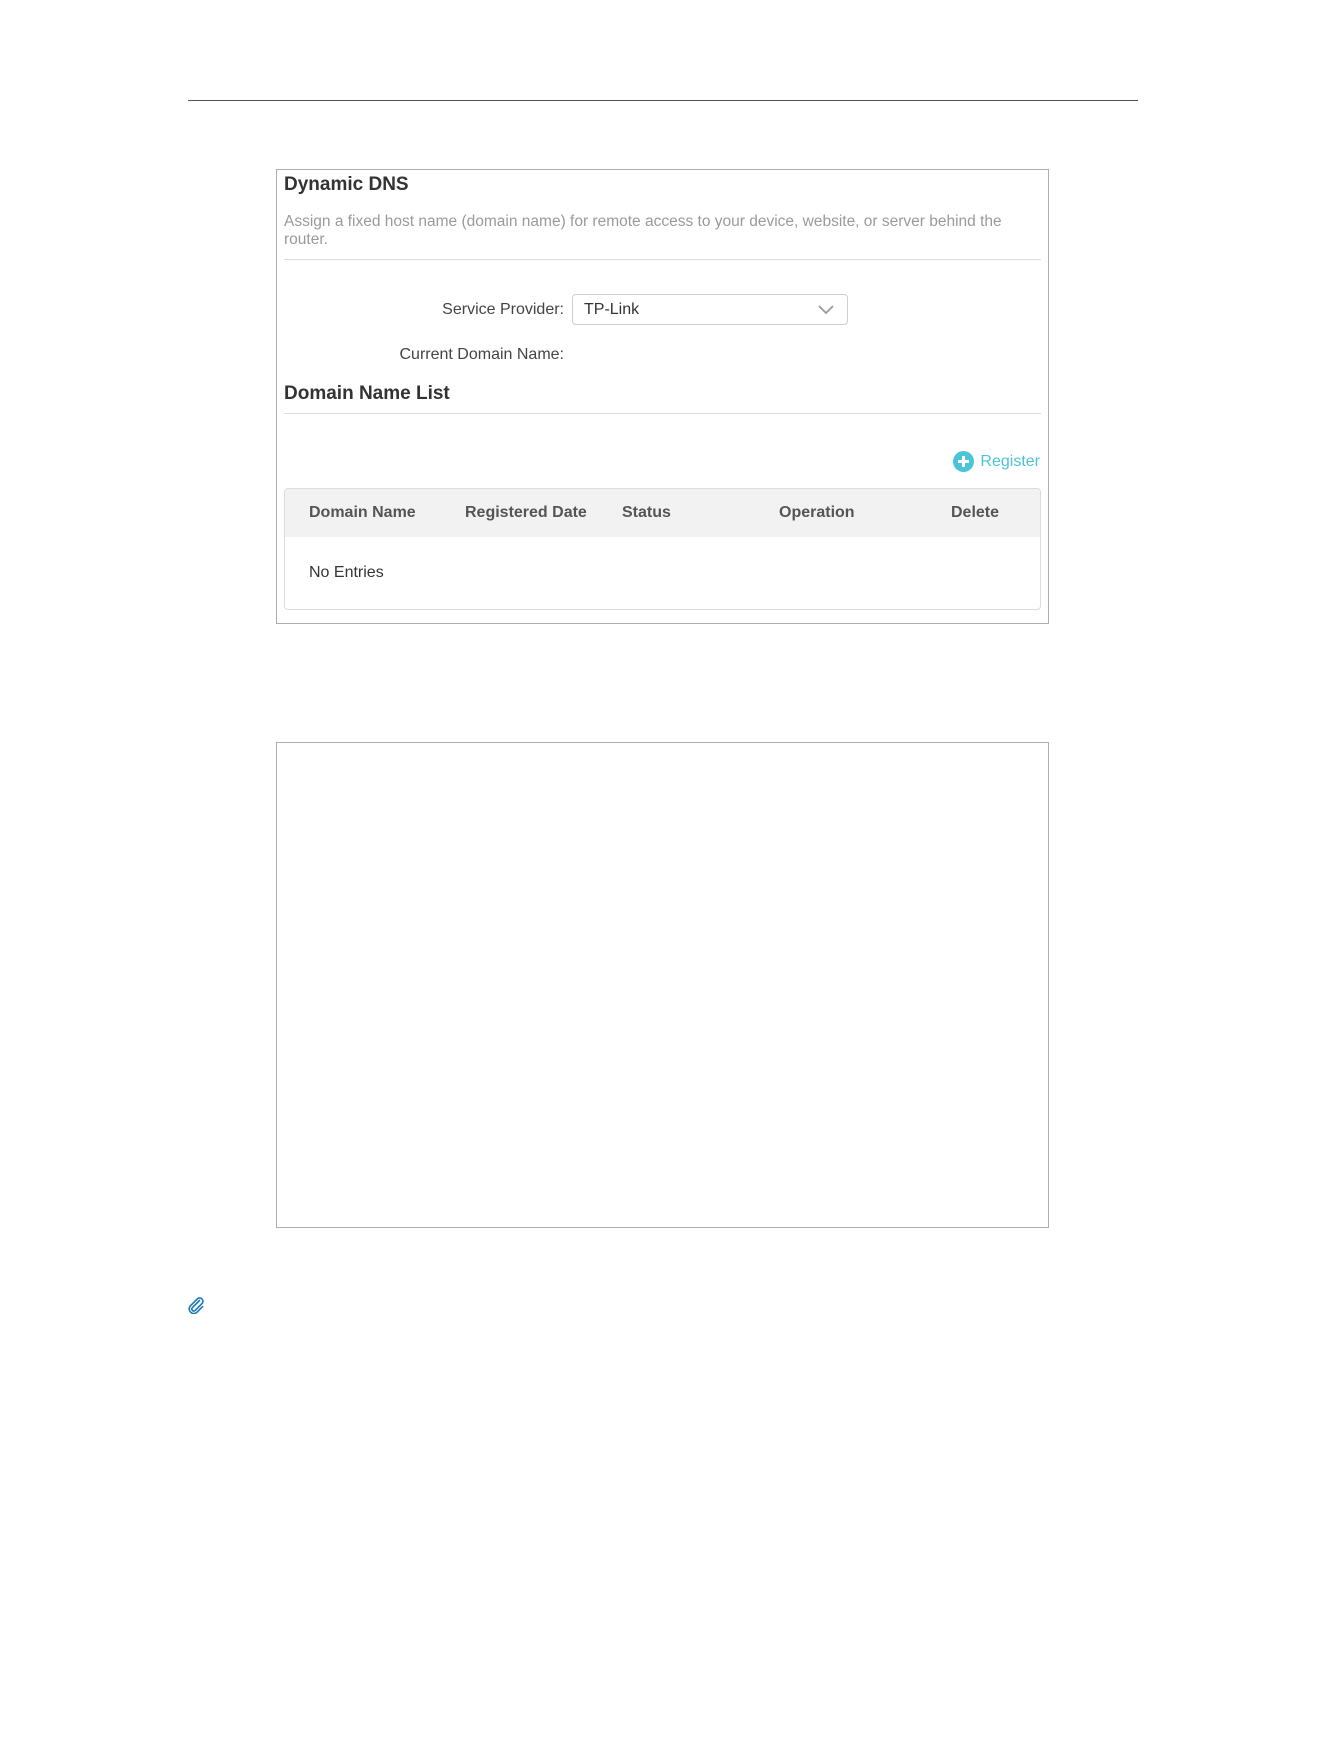 Image resolution: width=1330 pixels, height=1758 pixels. What do you see at coordinates (612, 309) in the screenshot?
I see `service-provider-value: TP-Link` at bounding box center [612, 309].